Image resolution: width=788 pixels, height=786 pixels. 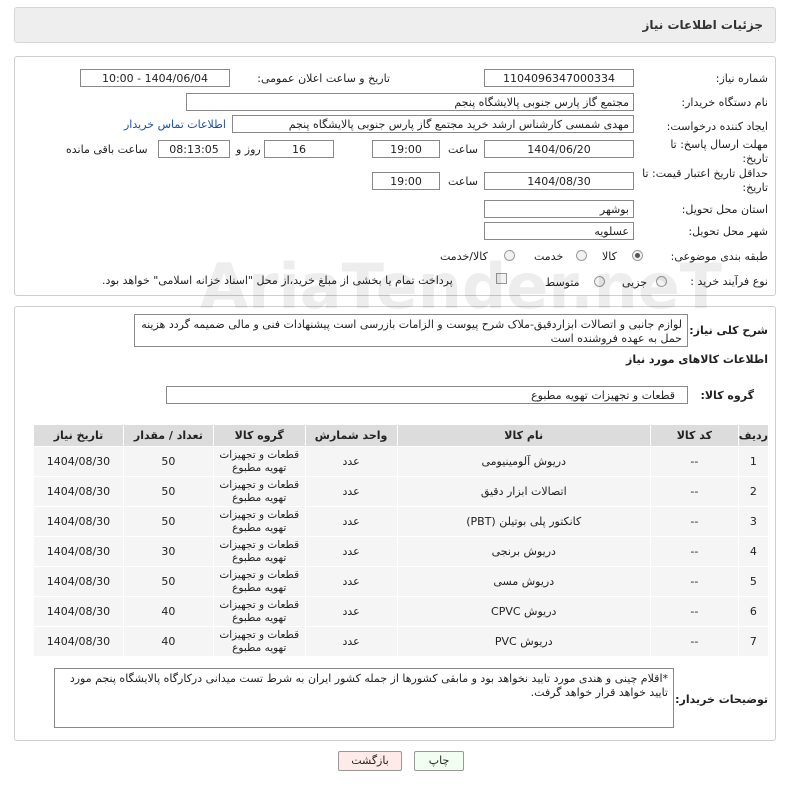 What do you see at coordinates (168, 551) in the screenshot?
I see `cell-qty: 30` at bounding box center [168, 551].